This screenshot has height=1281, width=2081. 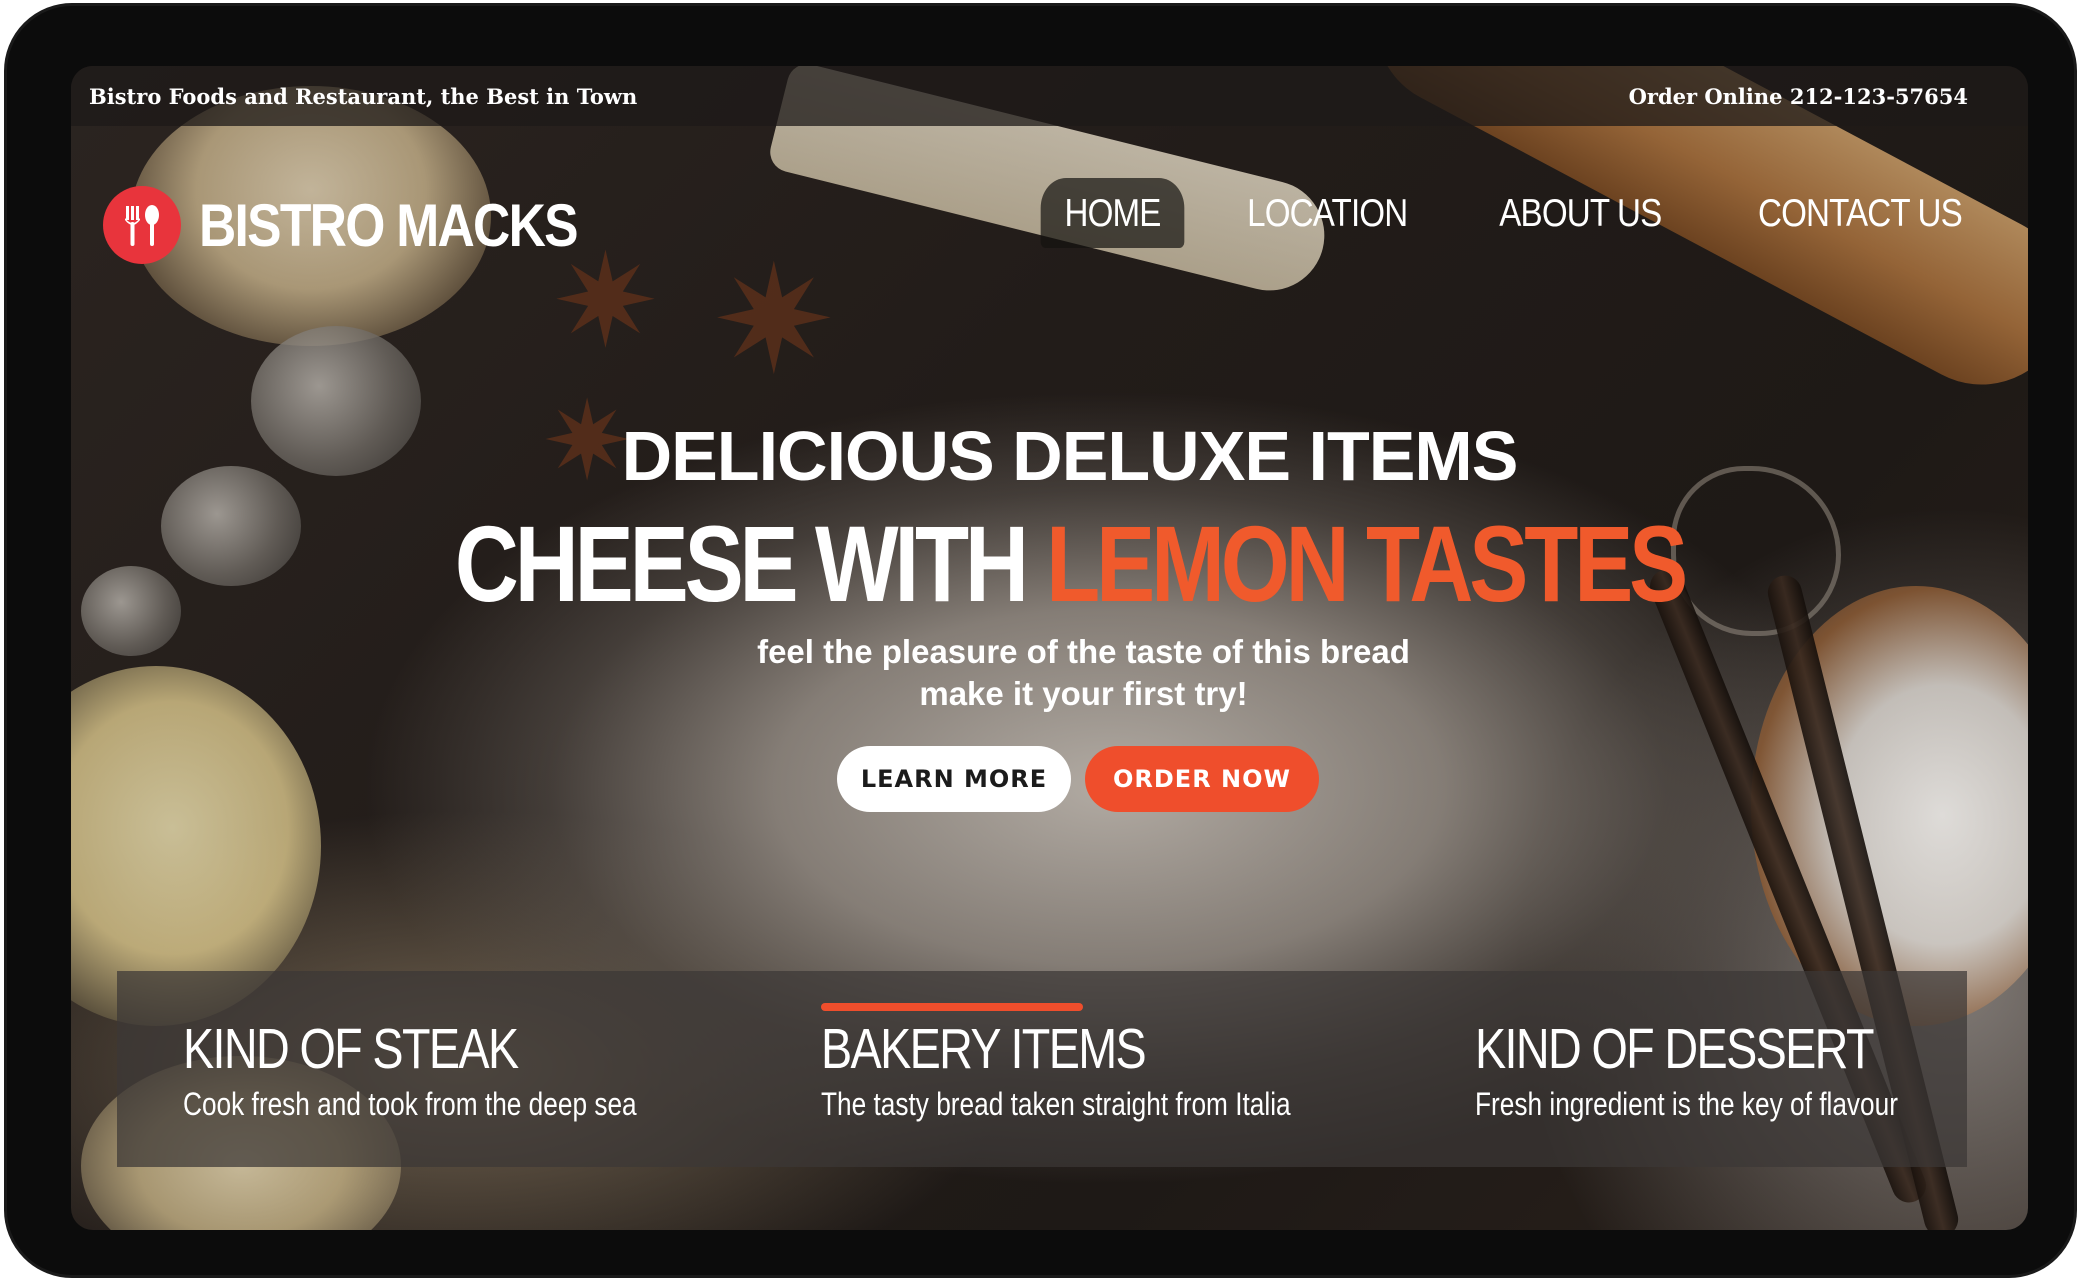 What do you see at coordinates (410, 1104) in the screenshot?
I see `feature-description: Cook fresh and took from the deep sea` at bounding box center [410, 1104].